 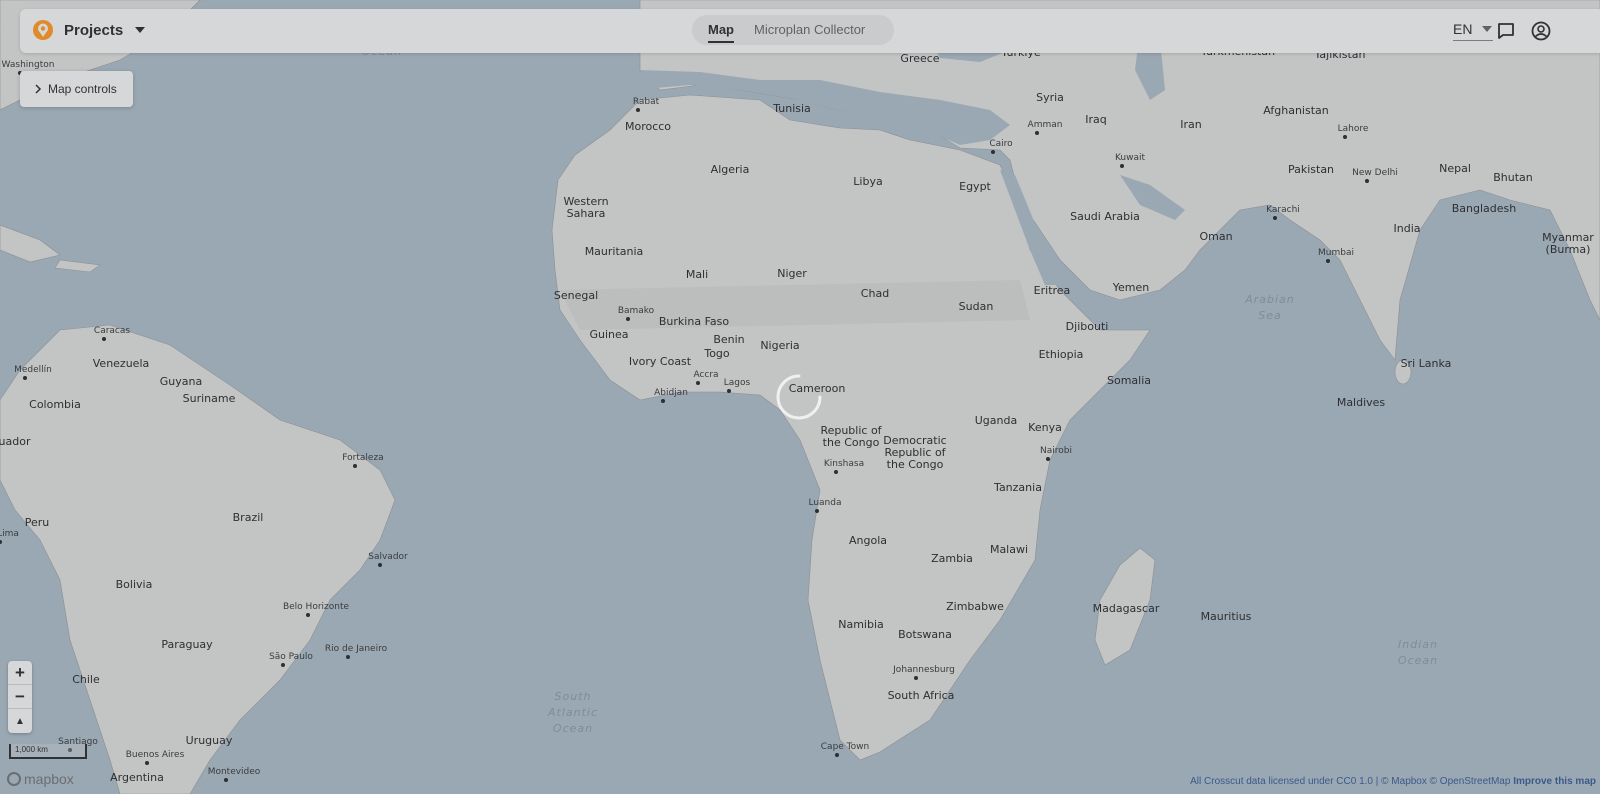 I want to click on country-label-eritrea: Eritrea, so click(x=1052, y=290).